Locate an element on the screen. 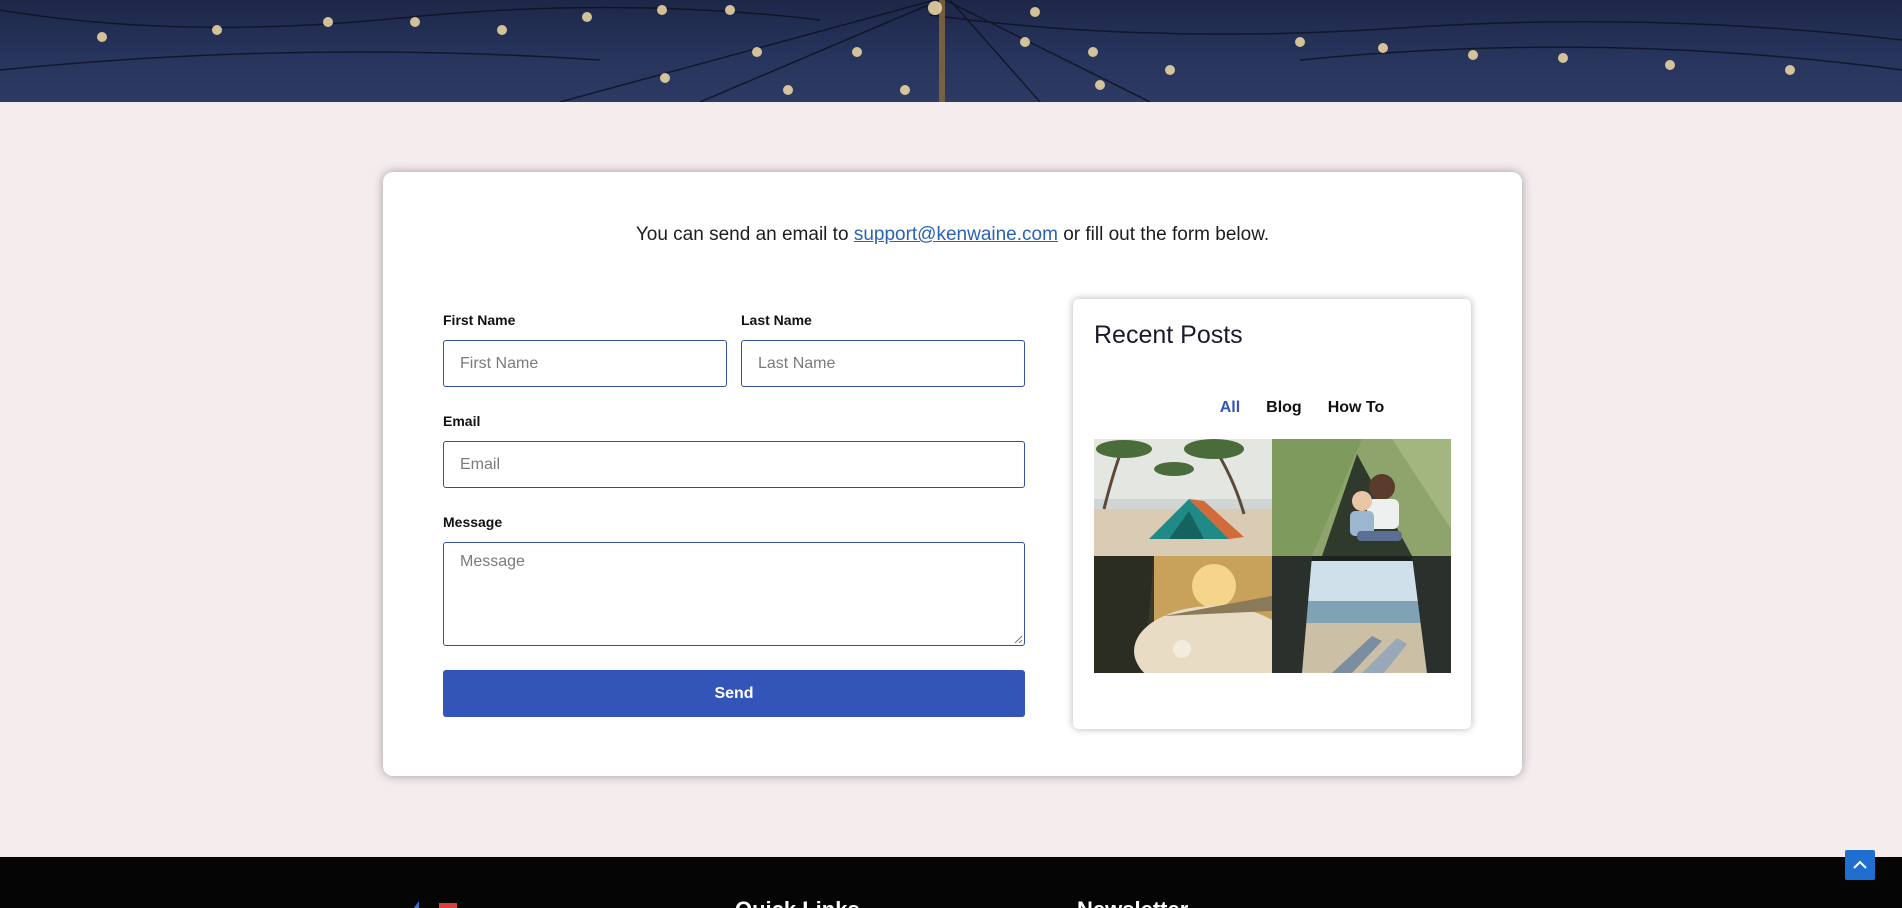 This screenshot has width=1902, height=908. post-filter-tabs: All Blog How To is located at coordinates (1272, 408).